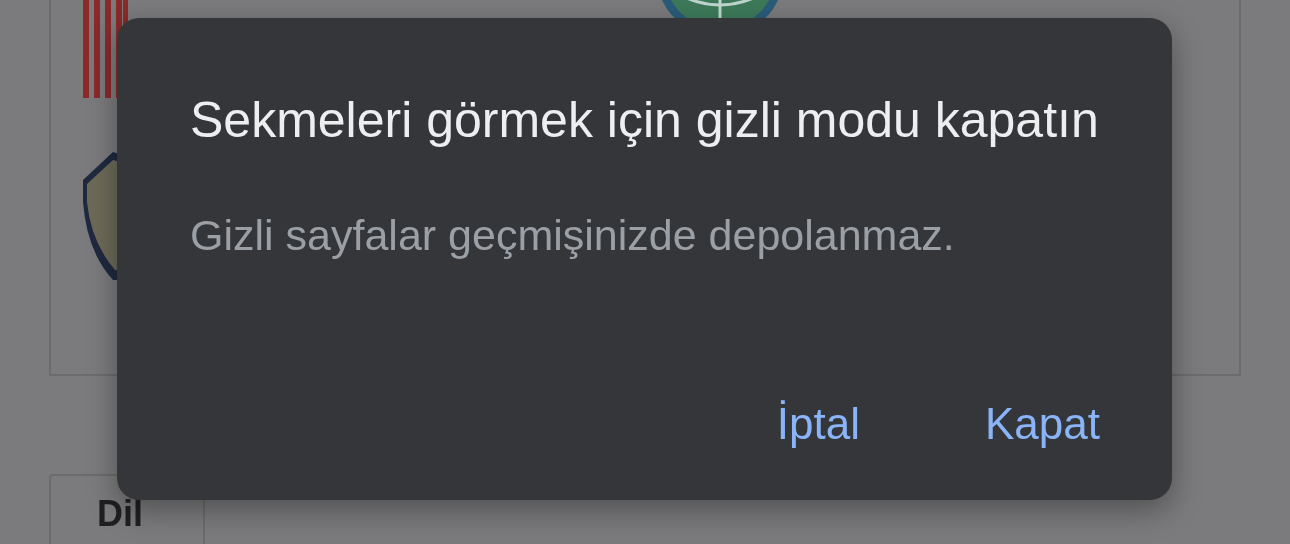 The height and width of the screenshot is (544, 1290). What do you see at coordinates (818, 423) in the screenshot?
I see `dialog-button: İptal` at bounding box center [818, 423].